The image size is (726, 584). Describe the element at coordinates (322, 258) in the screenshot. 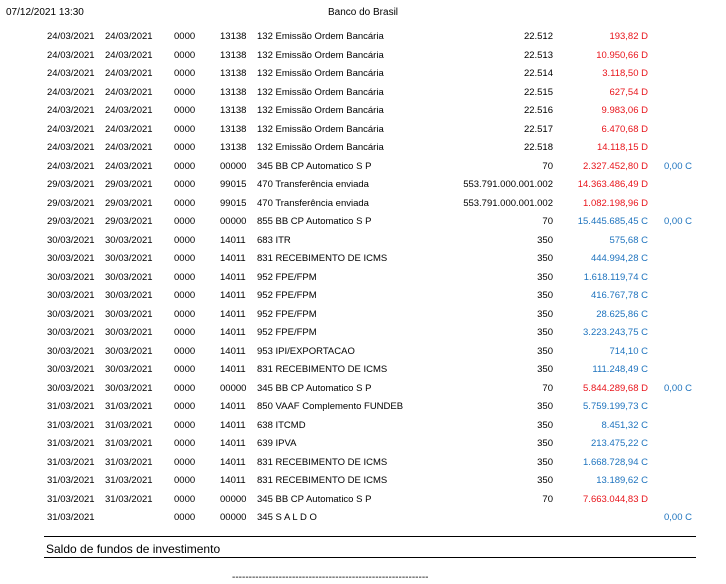

I see `description-cell: 831 RECEBIMENTO DE ICMS` at that location.